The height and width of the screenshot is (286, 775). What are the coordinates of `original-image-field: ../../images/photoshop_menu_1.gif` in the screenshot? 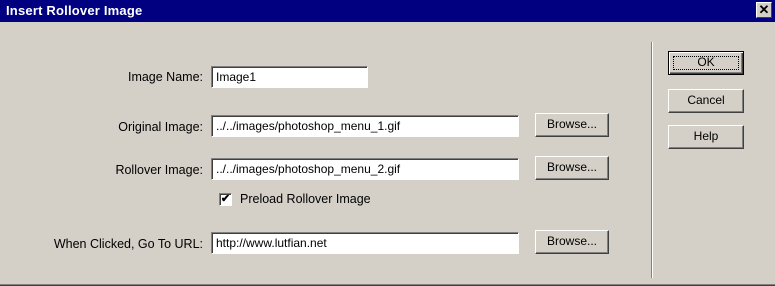 It's located at (365, 126).